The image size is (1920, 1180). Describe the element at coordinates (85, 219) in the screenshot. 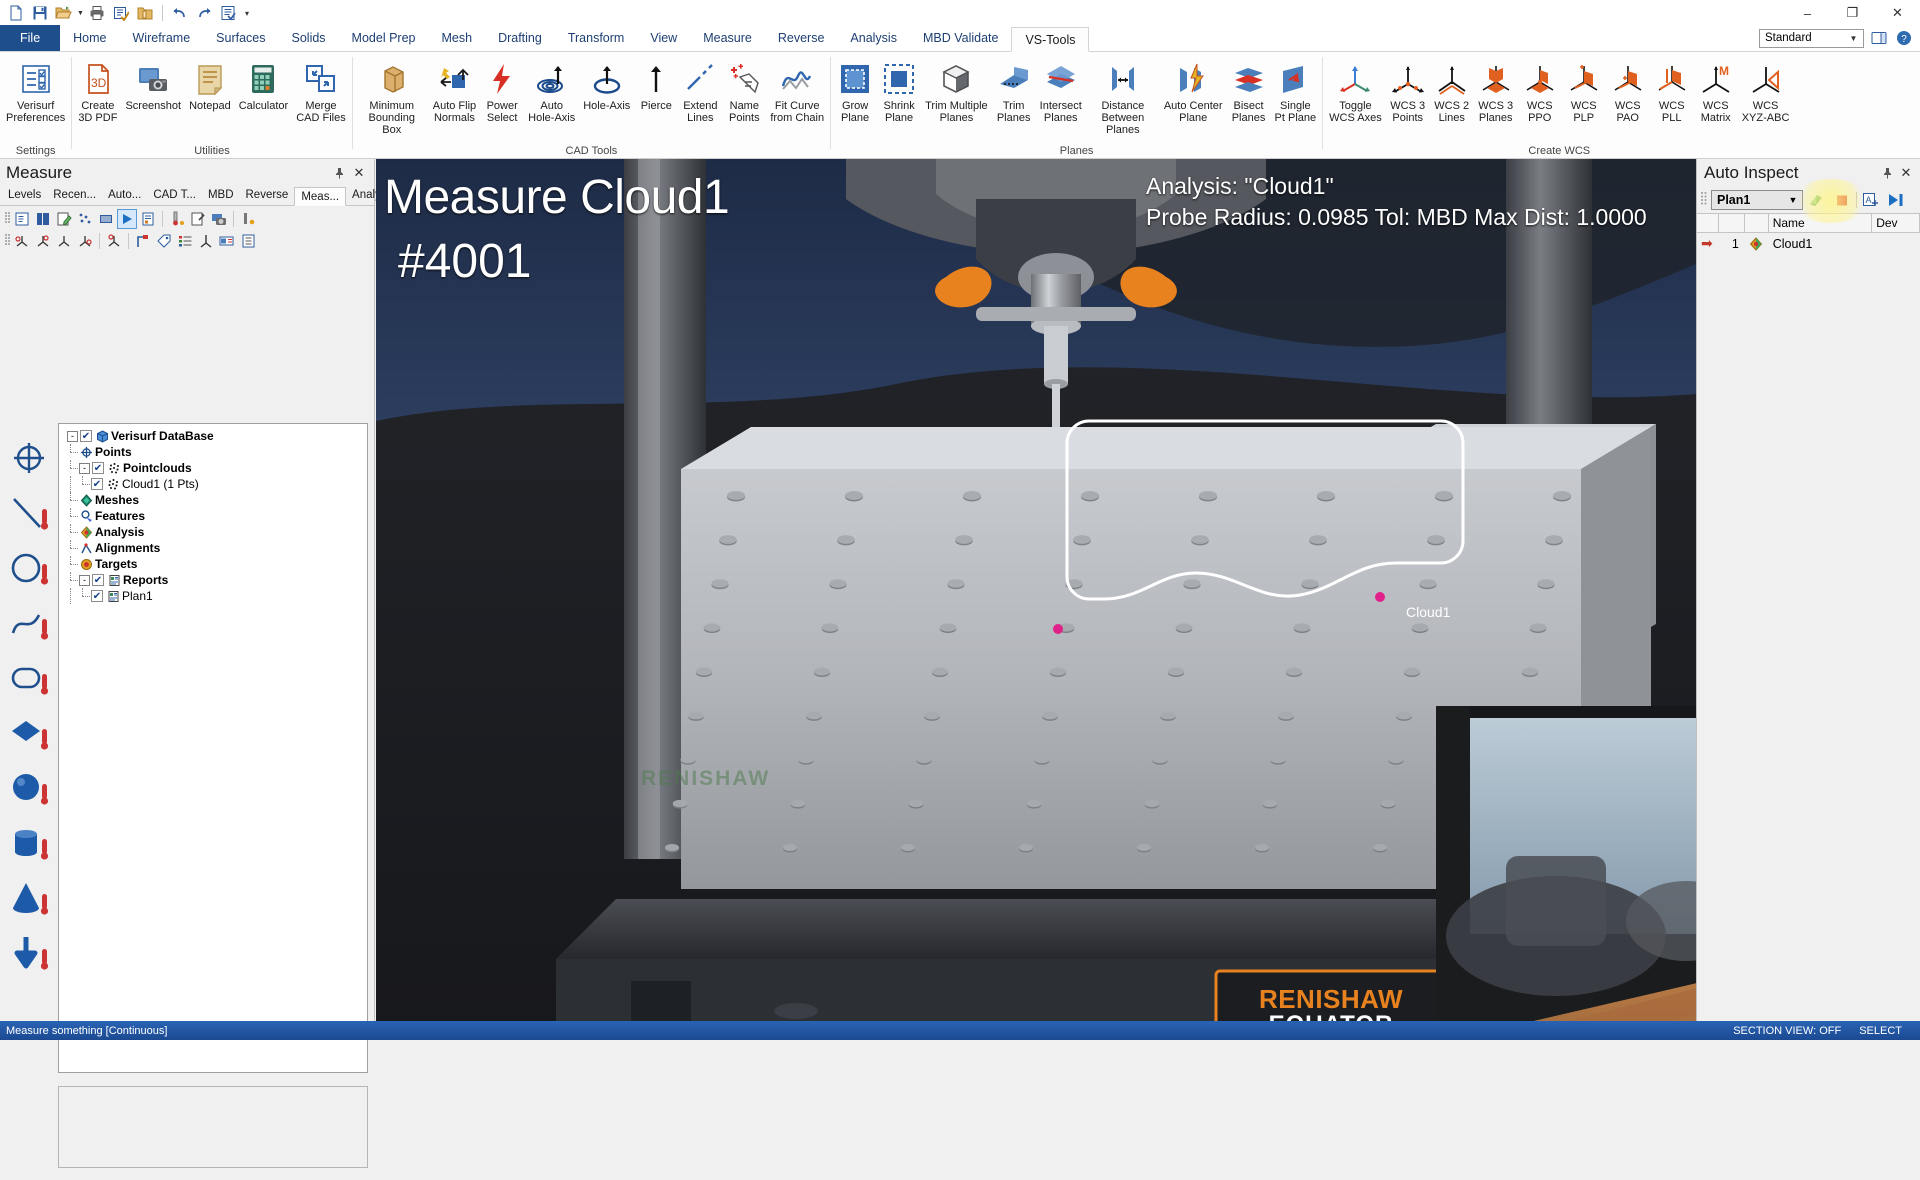

I see `measure-points-icon` at that location.